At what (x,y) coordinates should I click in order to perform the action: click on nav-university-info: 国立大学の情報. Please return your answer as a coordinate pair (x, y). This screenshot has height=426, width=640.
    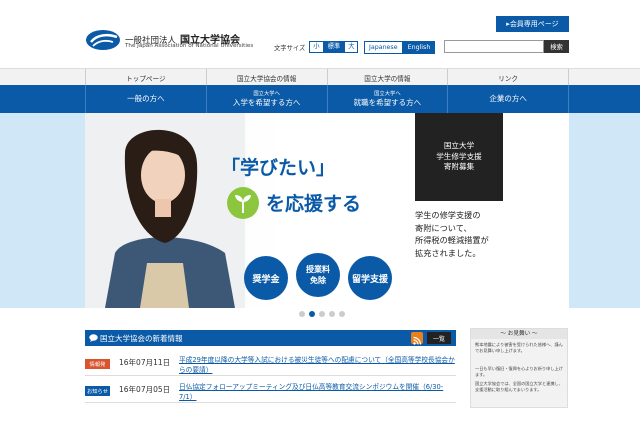
    Looking at the image, I should click on (387, 77).